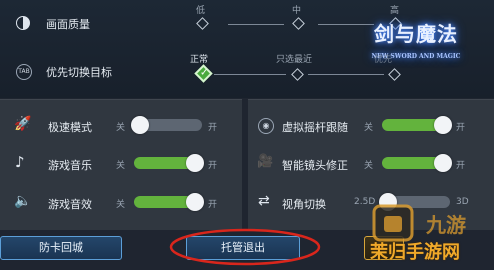  What do you see at coordinates (445, 225) in the screenshot?
I see `svg-text: 九游` at bounding box center [445, 225].